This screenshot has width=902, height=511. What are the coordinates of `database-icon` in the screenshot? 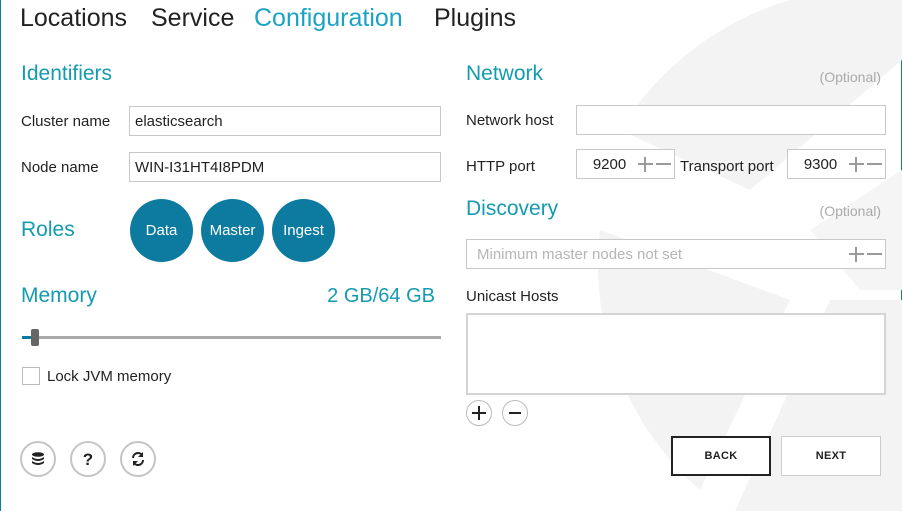 It's located at (38, 458).